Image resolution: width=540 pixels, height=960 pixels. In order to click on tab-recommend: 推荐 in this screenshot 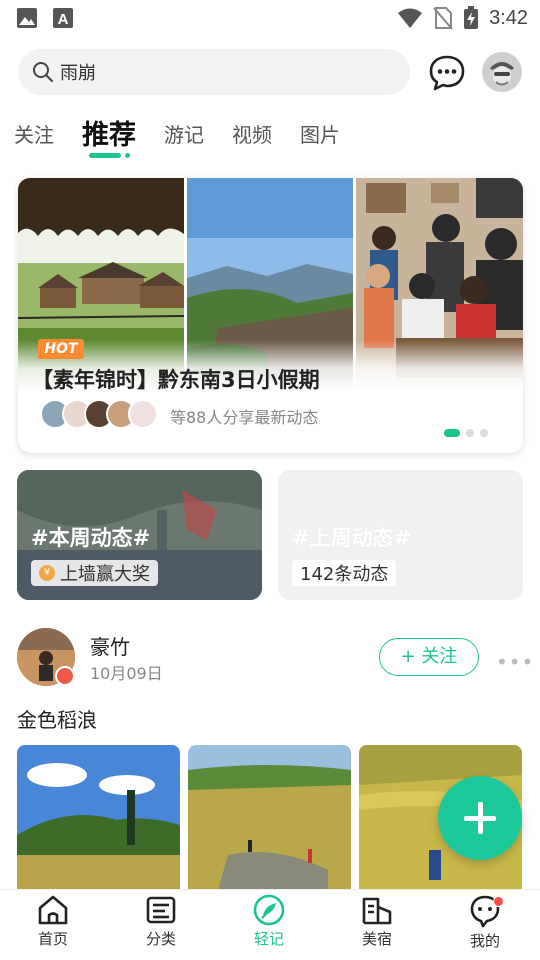, I will do `click(109, 137)`.